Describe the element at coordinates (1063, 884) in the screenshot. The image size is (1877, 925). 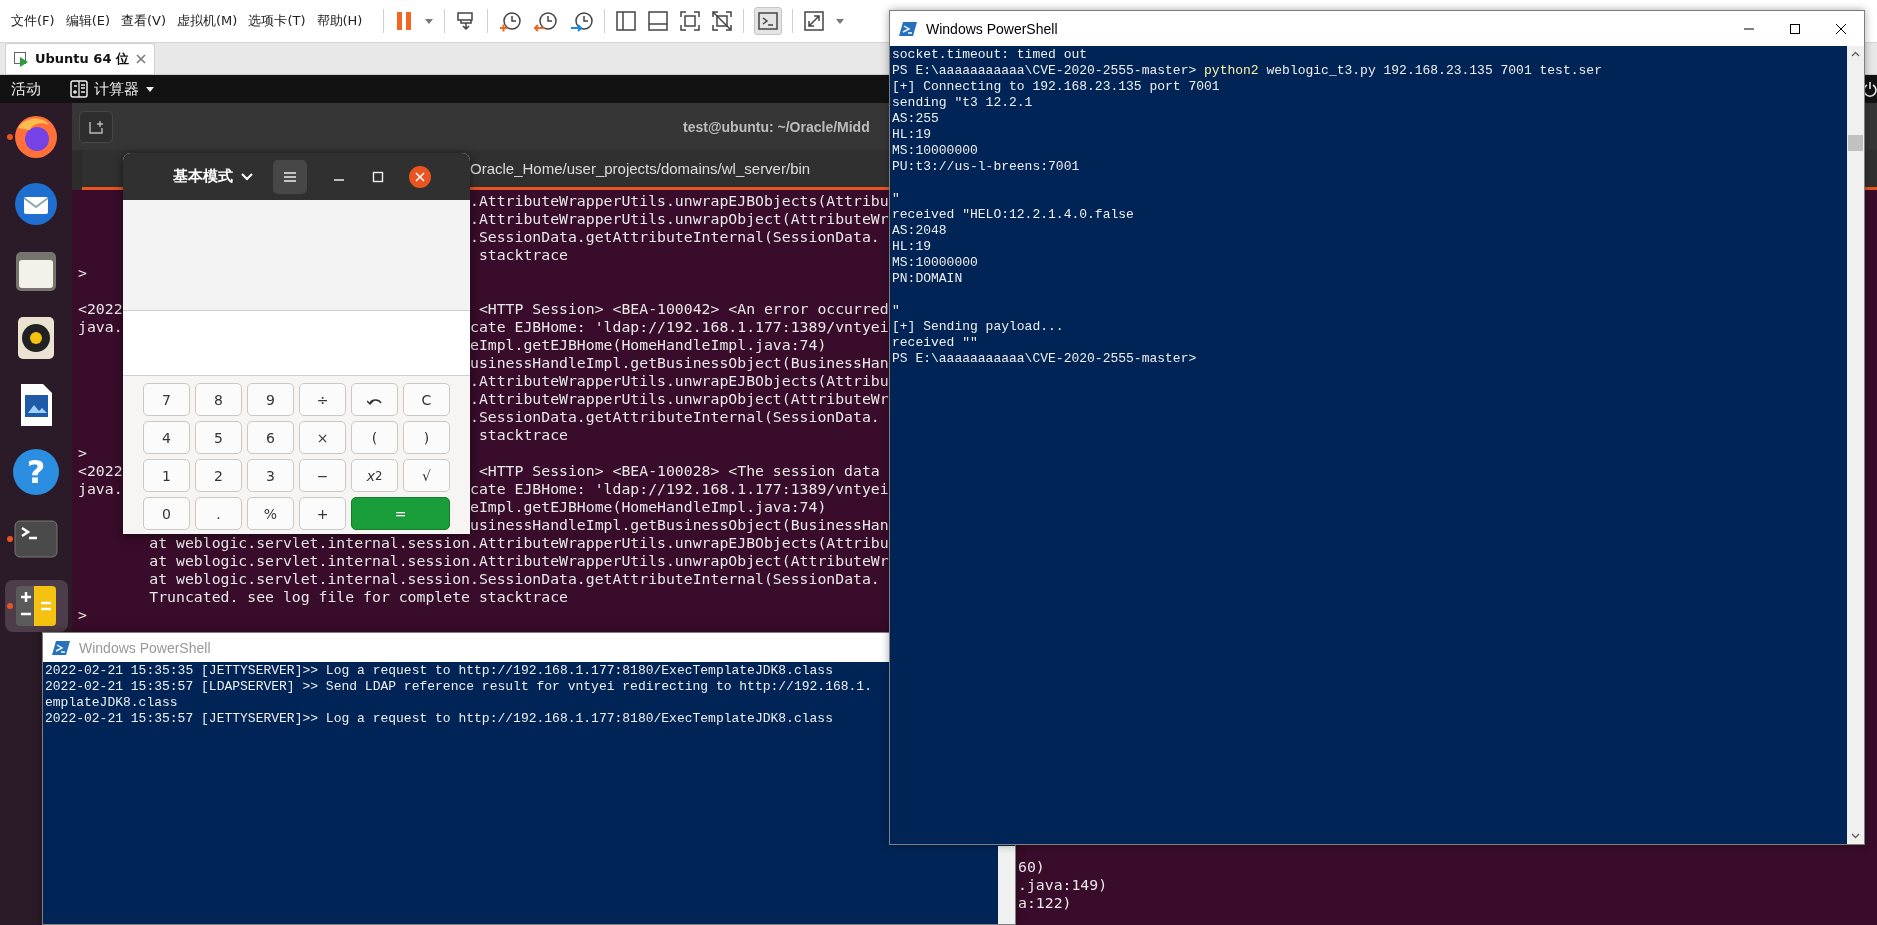
I see `terminal-line: .java:149)` at that location.